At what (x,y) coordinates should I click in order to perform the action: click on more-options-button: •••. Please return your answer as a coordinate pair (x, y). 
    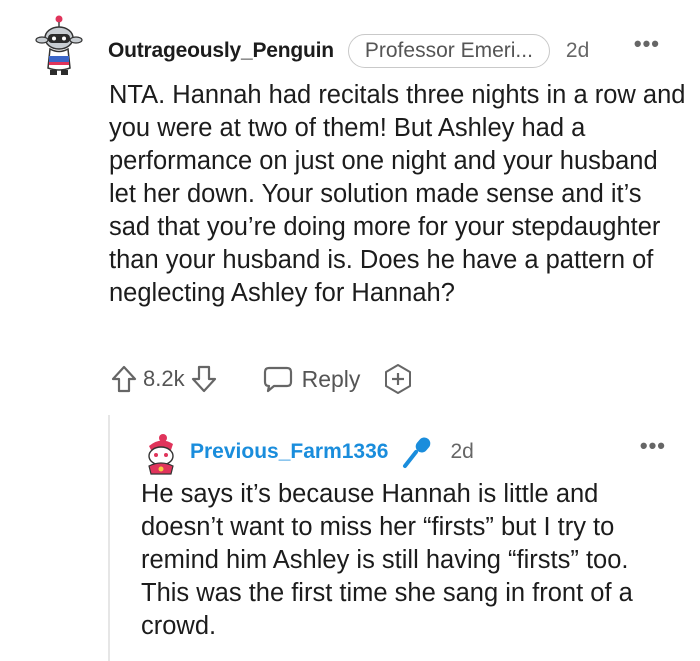
    Looking at the image, I should click on (647, 44).